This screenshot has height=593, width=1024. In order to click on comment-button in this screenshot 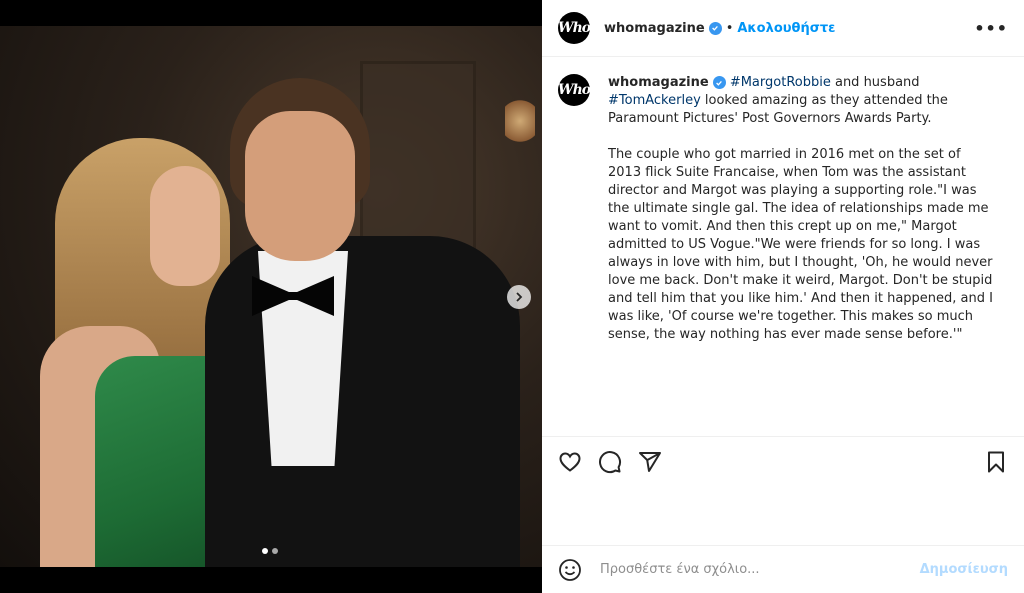, I will do `click(610, 462)`.